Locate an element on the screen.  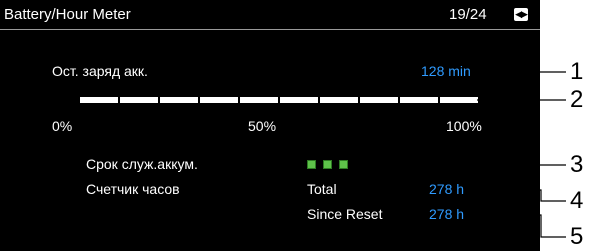
callout-number-2: 2 is located at coordinates (577, 99).